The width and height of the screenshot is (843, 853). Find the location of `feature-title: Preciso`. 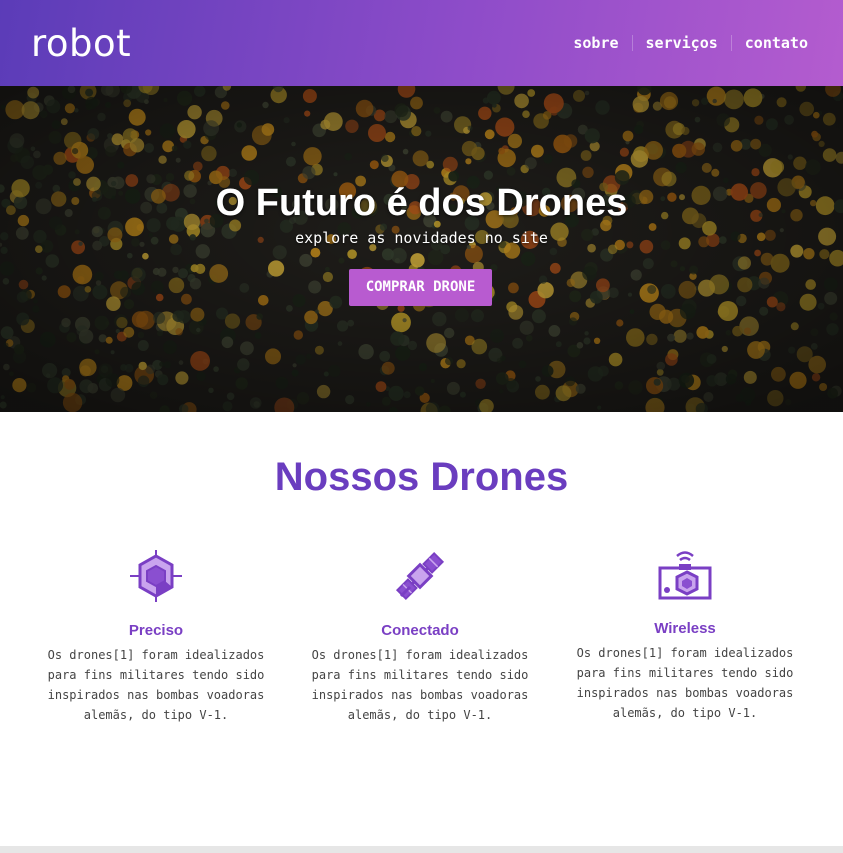

feature-title: Preciso is located at coordinates (156, 630).